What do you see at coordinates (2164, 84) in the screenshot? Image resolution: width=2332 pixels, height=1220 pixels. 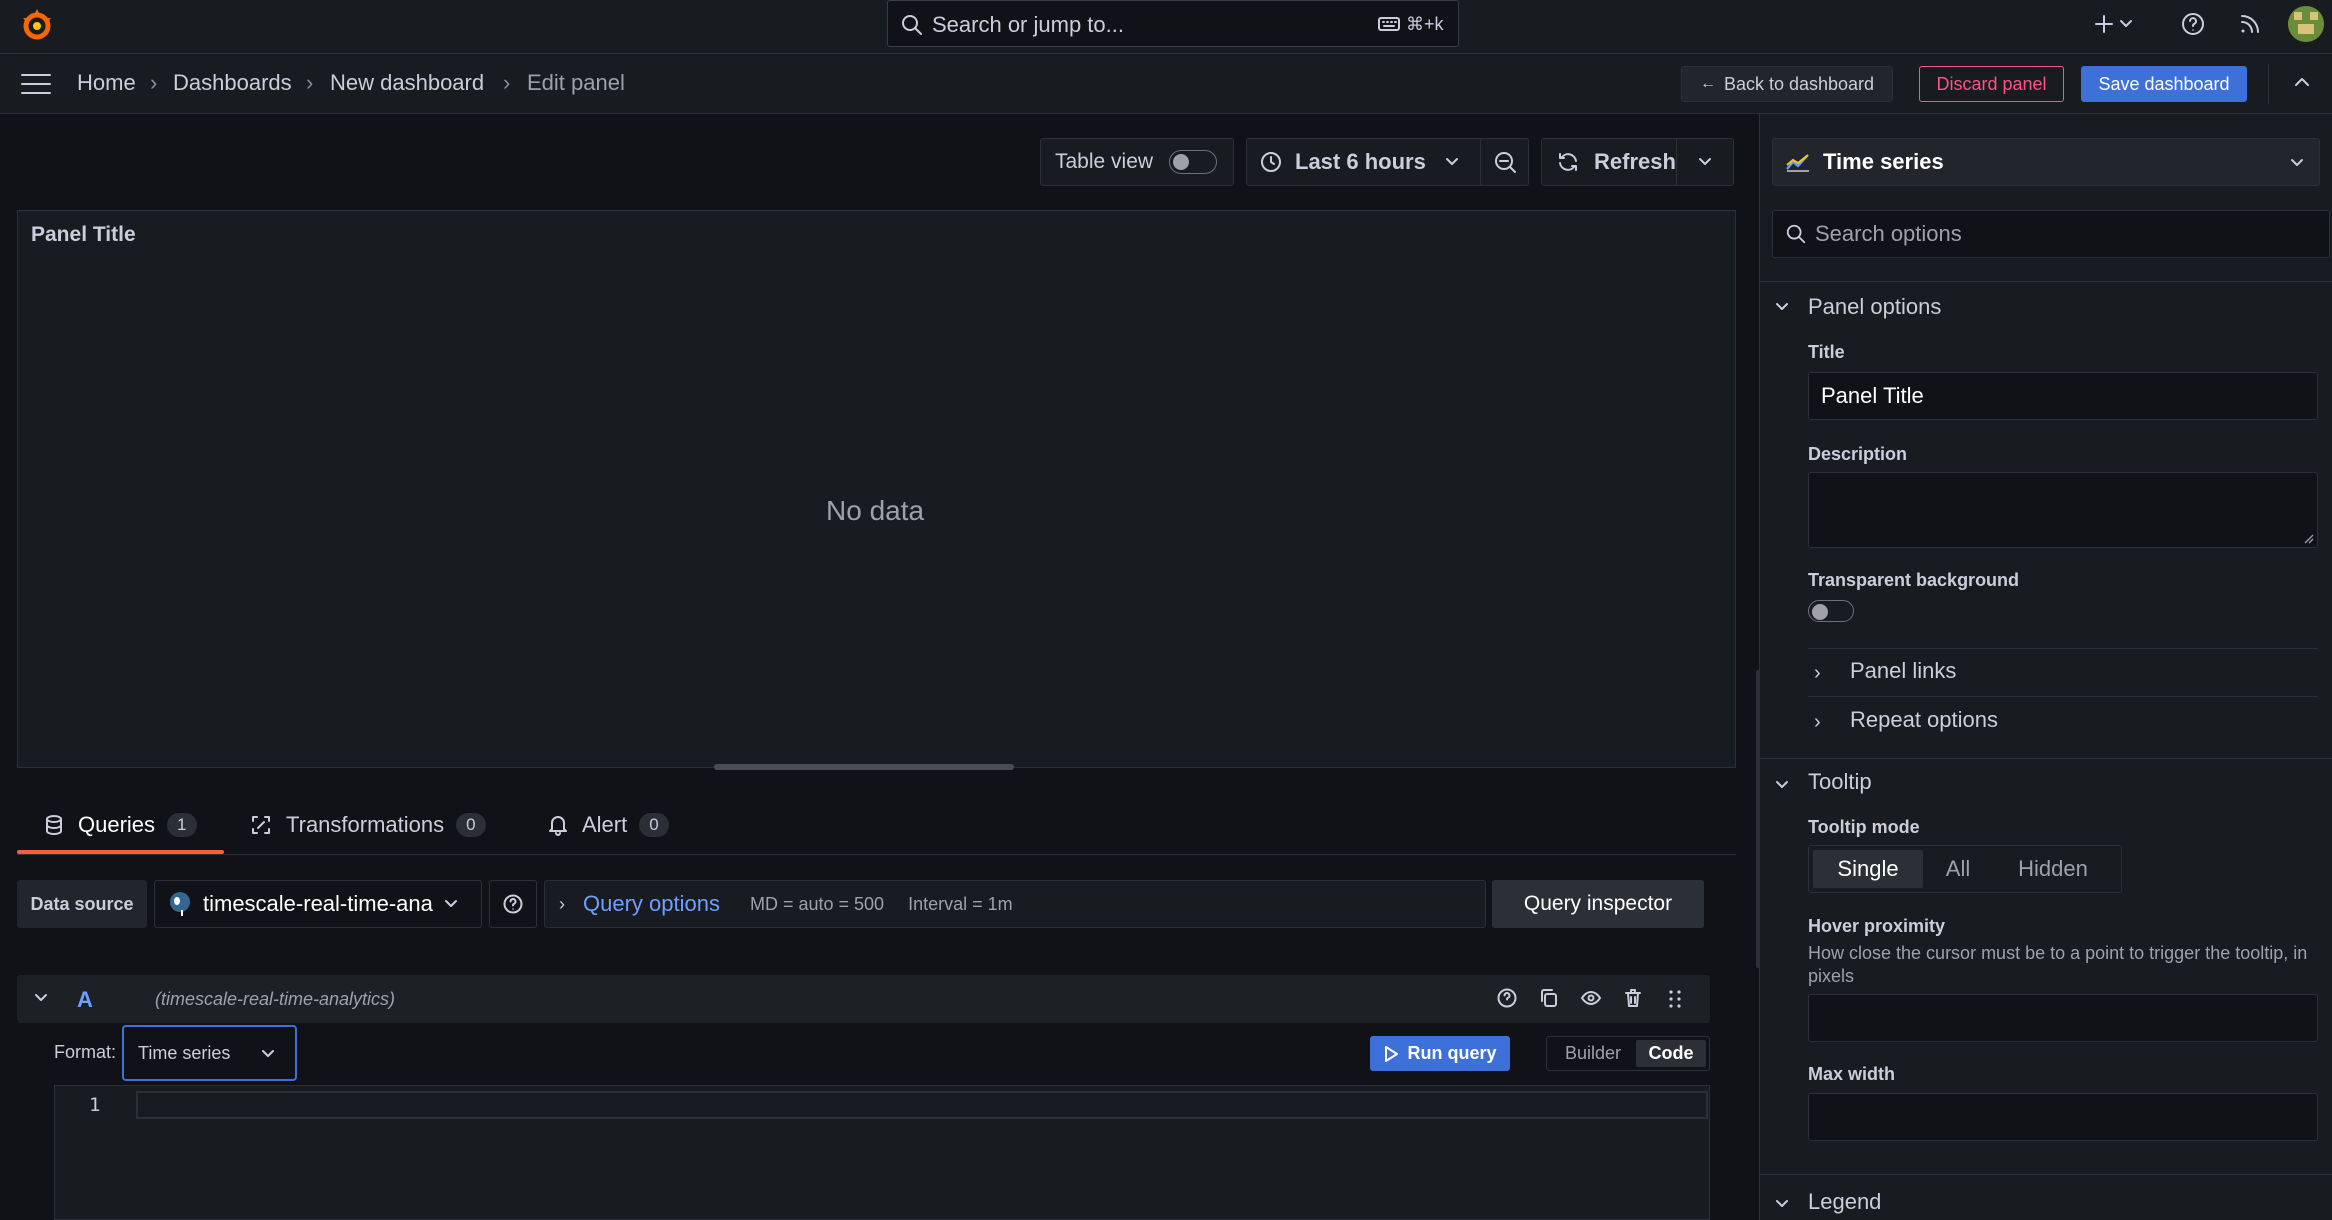 I see `save-dashboard-button: Save dashboard` at bounding box center [2164, 84].